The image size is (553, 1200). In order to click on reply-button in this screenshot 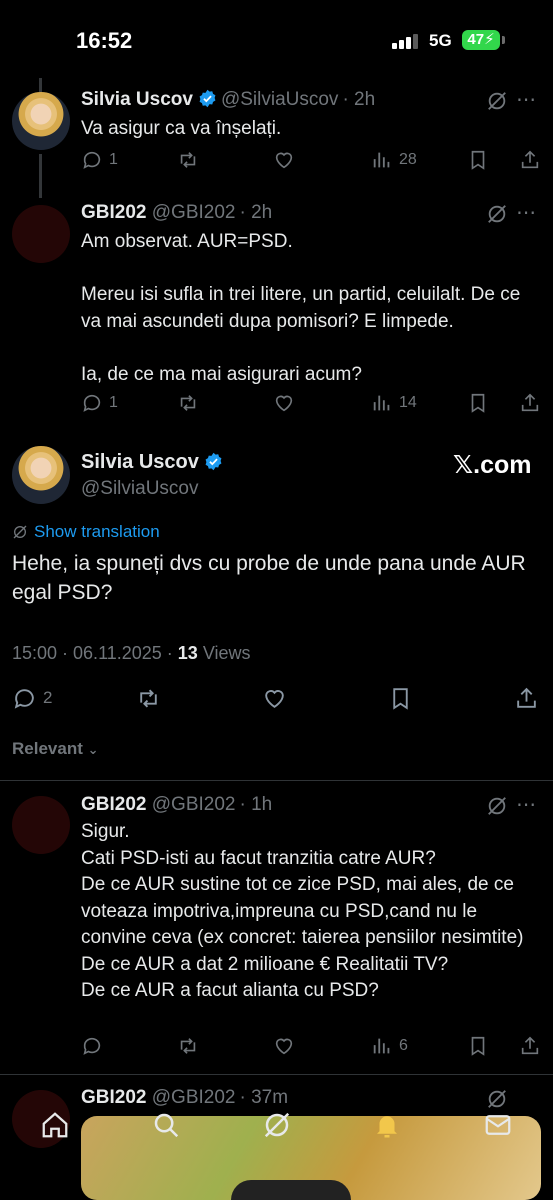, I will do `click(92, 1046)`.